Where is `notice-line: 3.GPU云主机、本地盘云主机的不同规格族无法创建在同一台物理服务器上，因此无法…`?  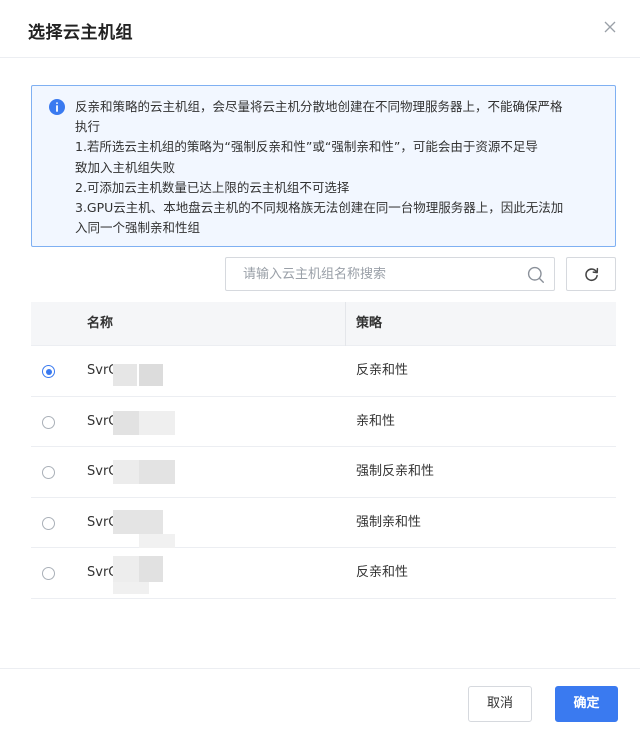 notice-line: 3.GPU云主机、本地盘云主机的不同规格族无法创建在同一台物理服务器上，因此无法… is located at coordinates (319, 208).